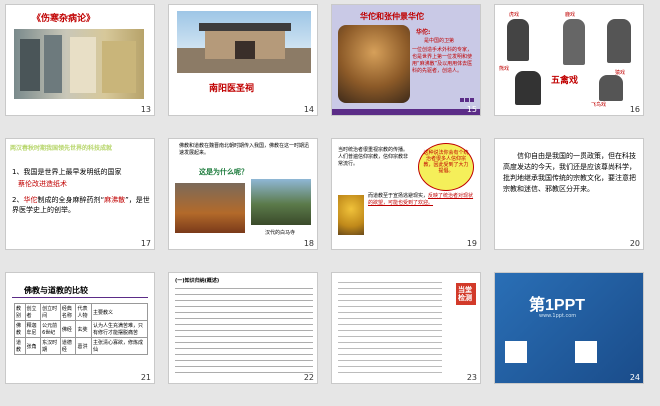 This screenshot has width=660, height=406. What do you see at coordinates (569, 328) in the screenshot?
I see `slide-thumbnail-24: 第1PPT www.1ppt.com 24` at bounding box center [569, 328].